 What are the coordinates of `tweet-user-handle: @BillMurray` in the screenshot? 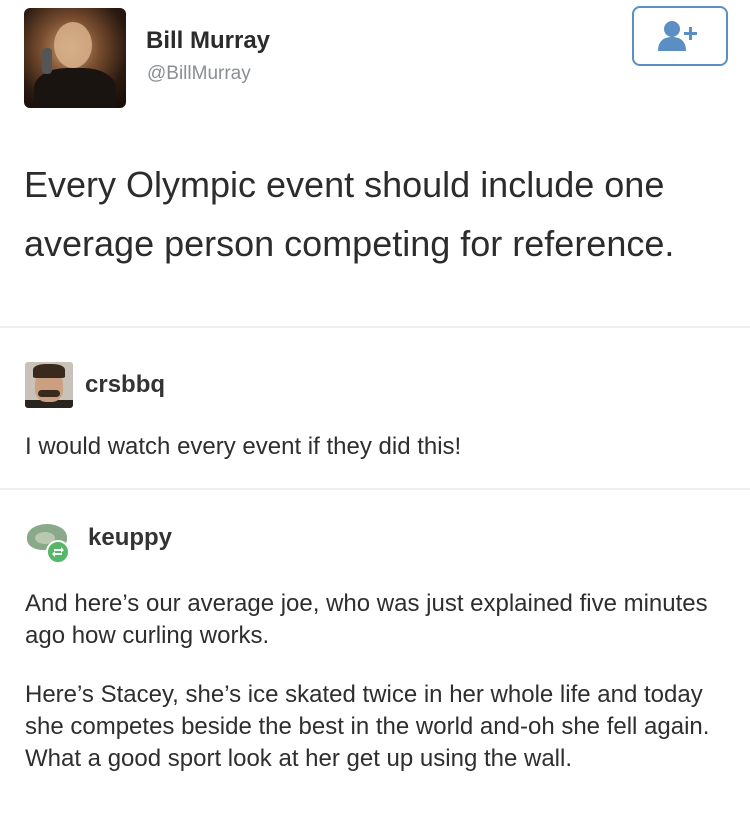 It's located at (199, 74).